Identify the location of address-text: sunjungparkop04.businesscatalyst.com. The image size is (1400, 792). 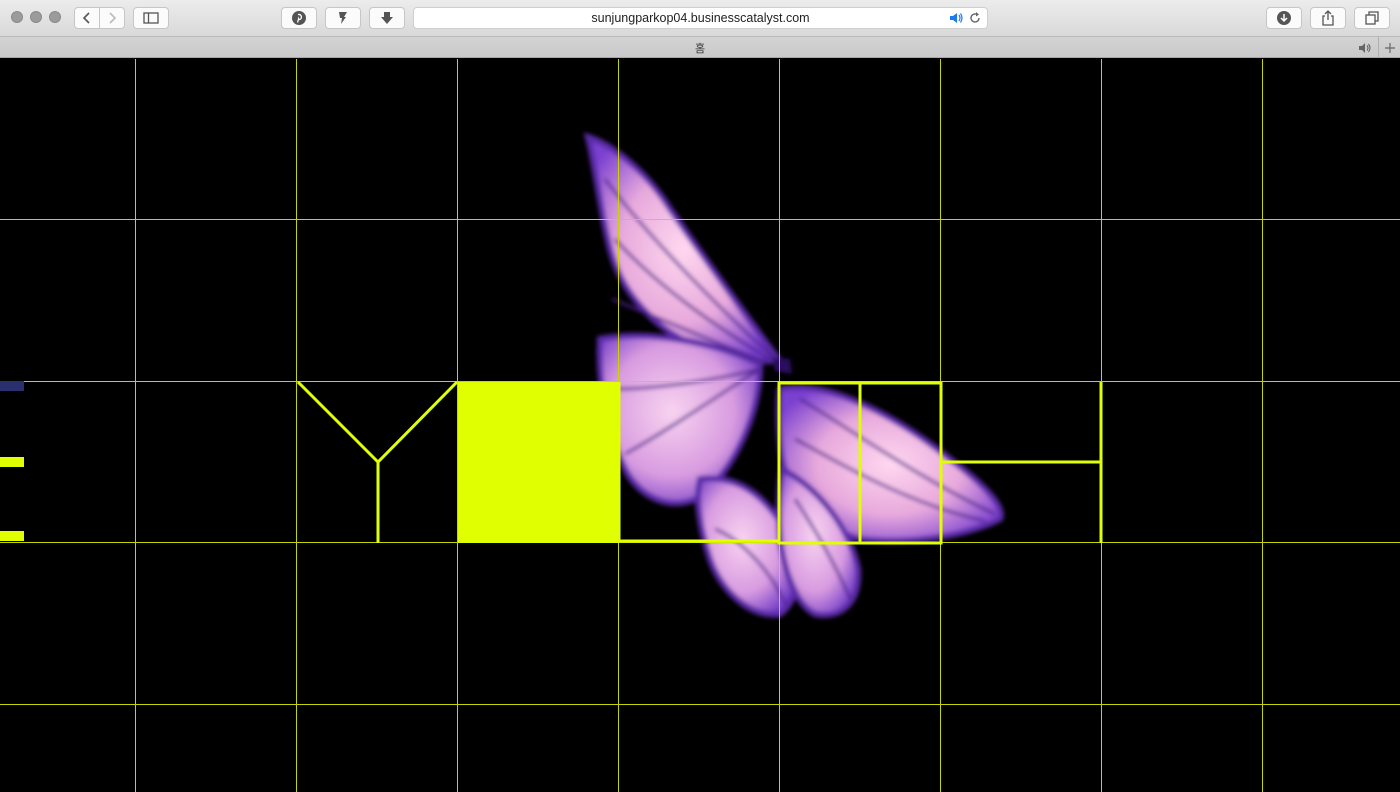
(700, 18).